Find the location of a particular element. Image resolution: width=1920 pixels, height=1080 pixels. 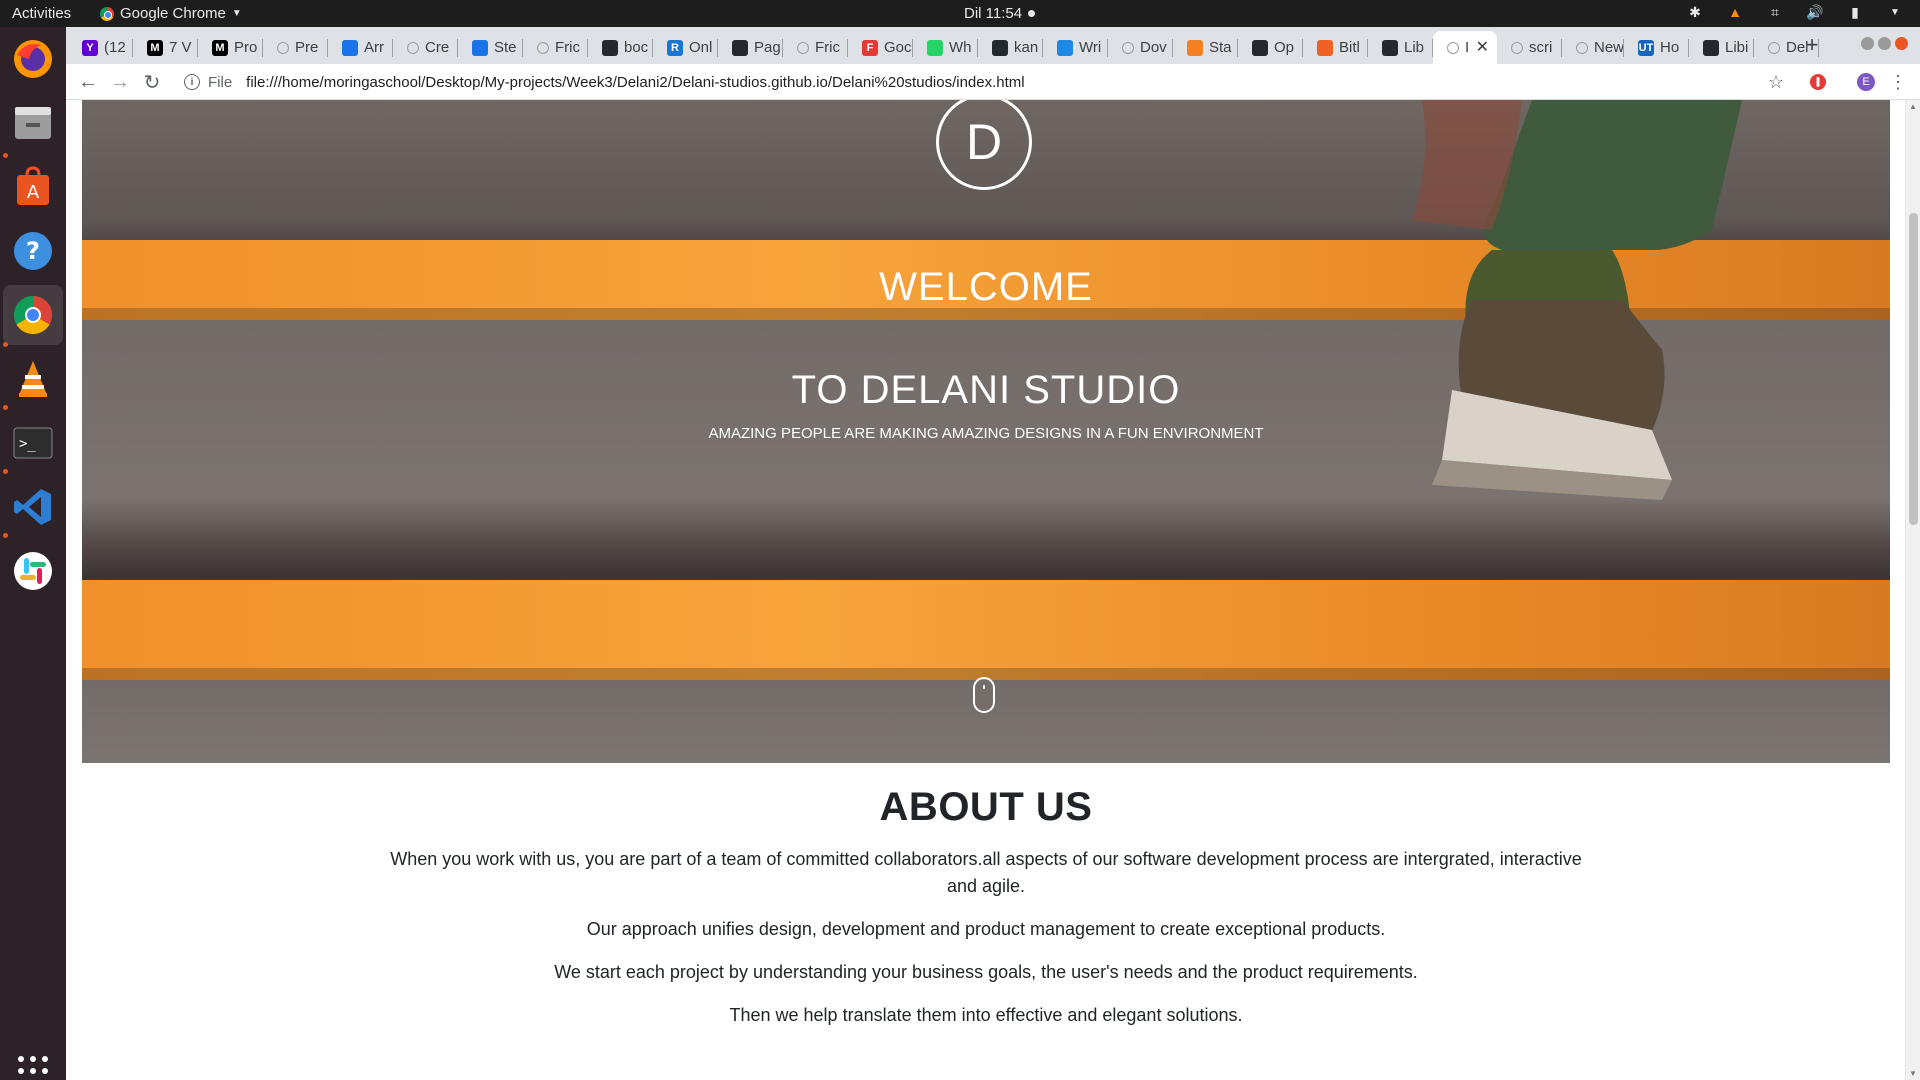

browser-tab: boc is located at coordinates (620, 47).